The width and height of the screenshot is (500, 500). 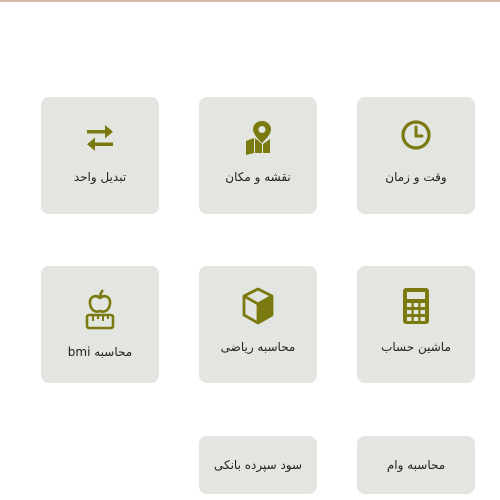 What do you see at coordinates (100, 177) in the screenshot?
I see `tile-label: تبدیل واحد` at bounding box center [100, 177].